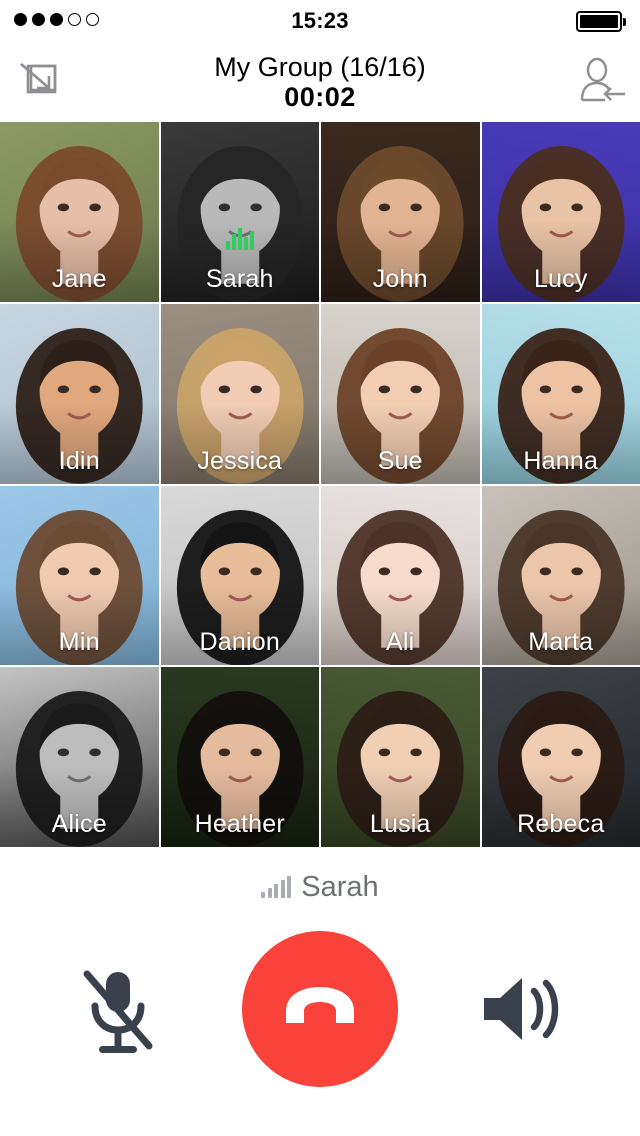 This screenshot has height=1136, width=640. I want to click on participant-tile: Alice, so click(79, 757).